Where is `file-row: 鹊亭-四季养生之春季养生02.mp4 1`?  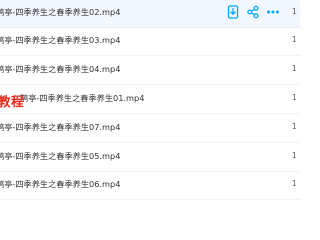 file-row: 鹊亭-四季养生之春季养生02.mp4 1 is located at coordinates (150, 14).